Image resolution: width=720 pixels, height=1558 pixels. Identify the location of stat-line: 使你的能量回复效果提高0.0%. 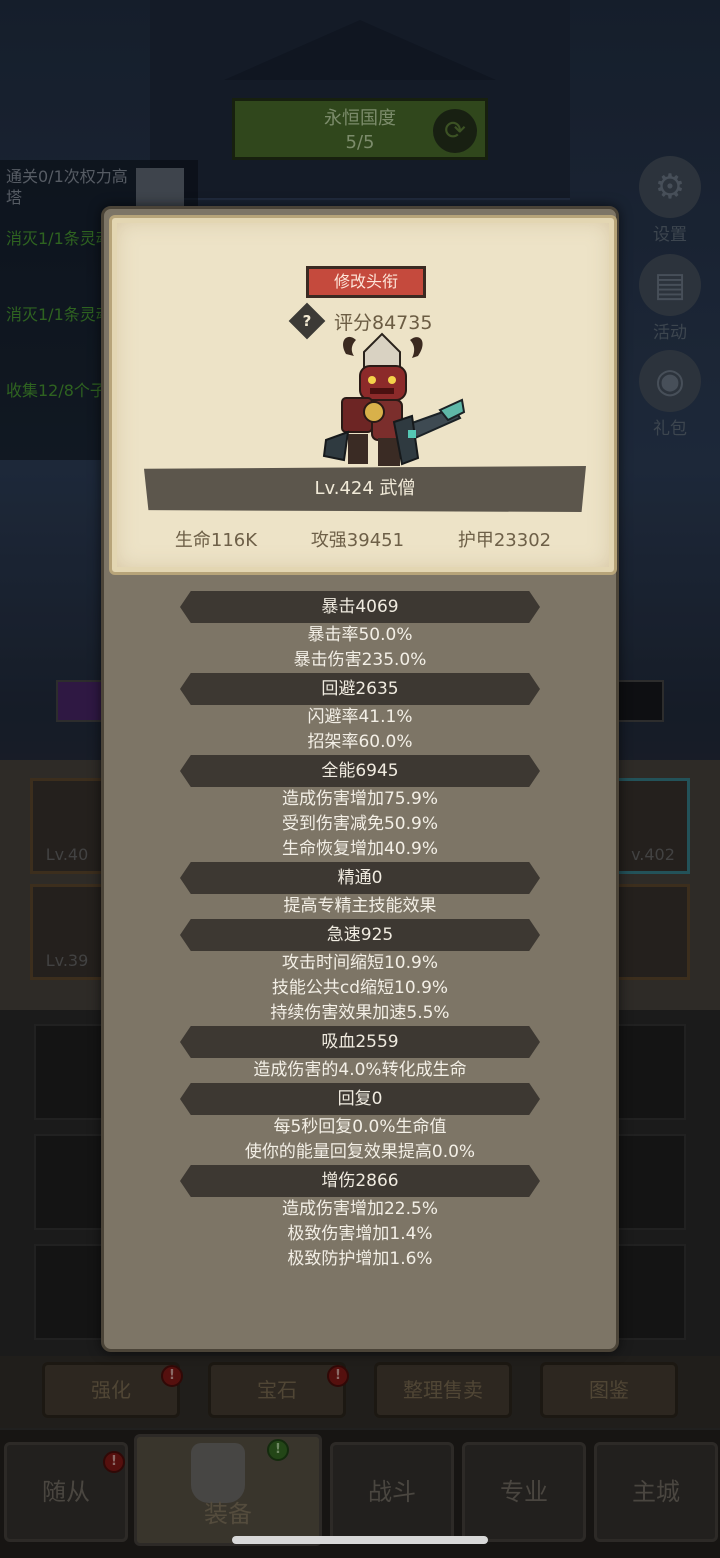
(360, 1152).